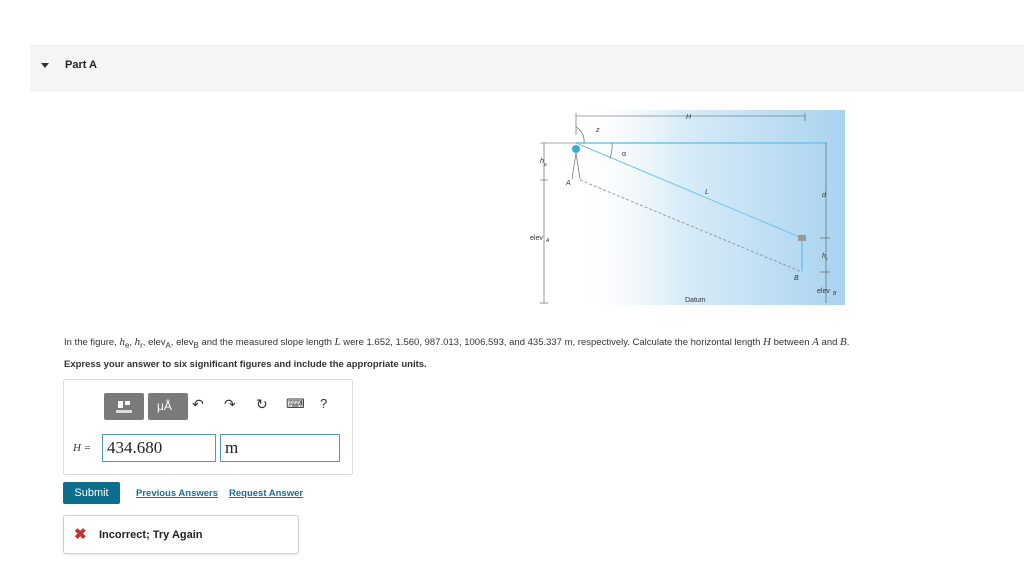 Image resolution: width=1024 pixels, height=571 pixels. Describe the element at coordinates (91, 493) in the screenshot. I see `submit-button: Submit` at that location.